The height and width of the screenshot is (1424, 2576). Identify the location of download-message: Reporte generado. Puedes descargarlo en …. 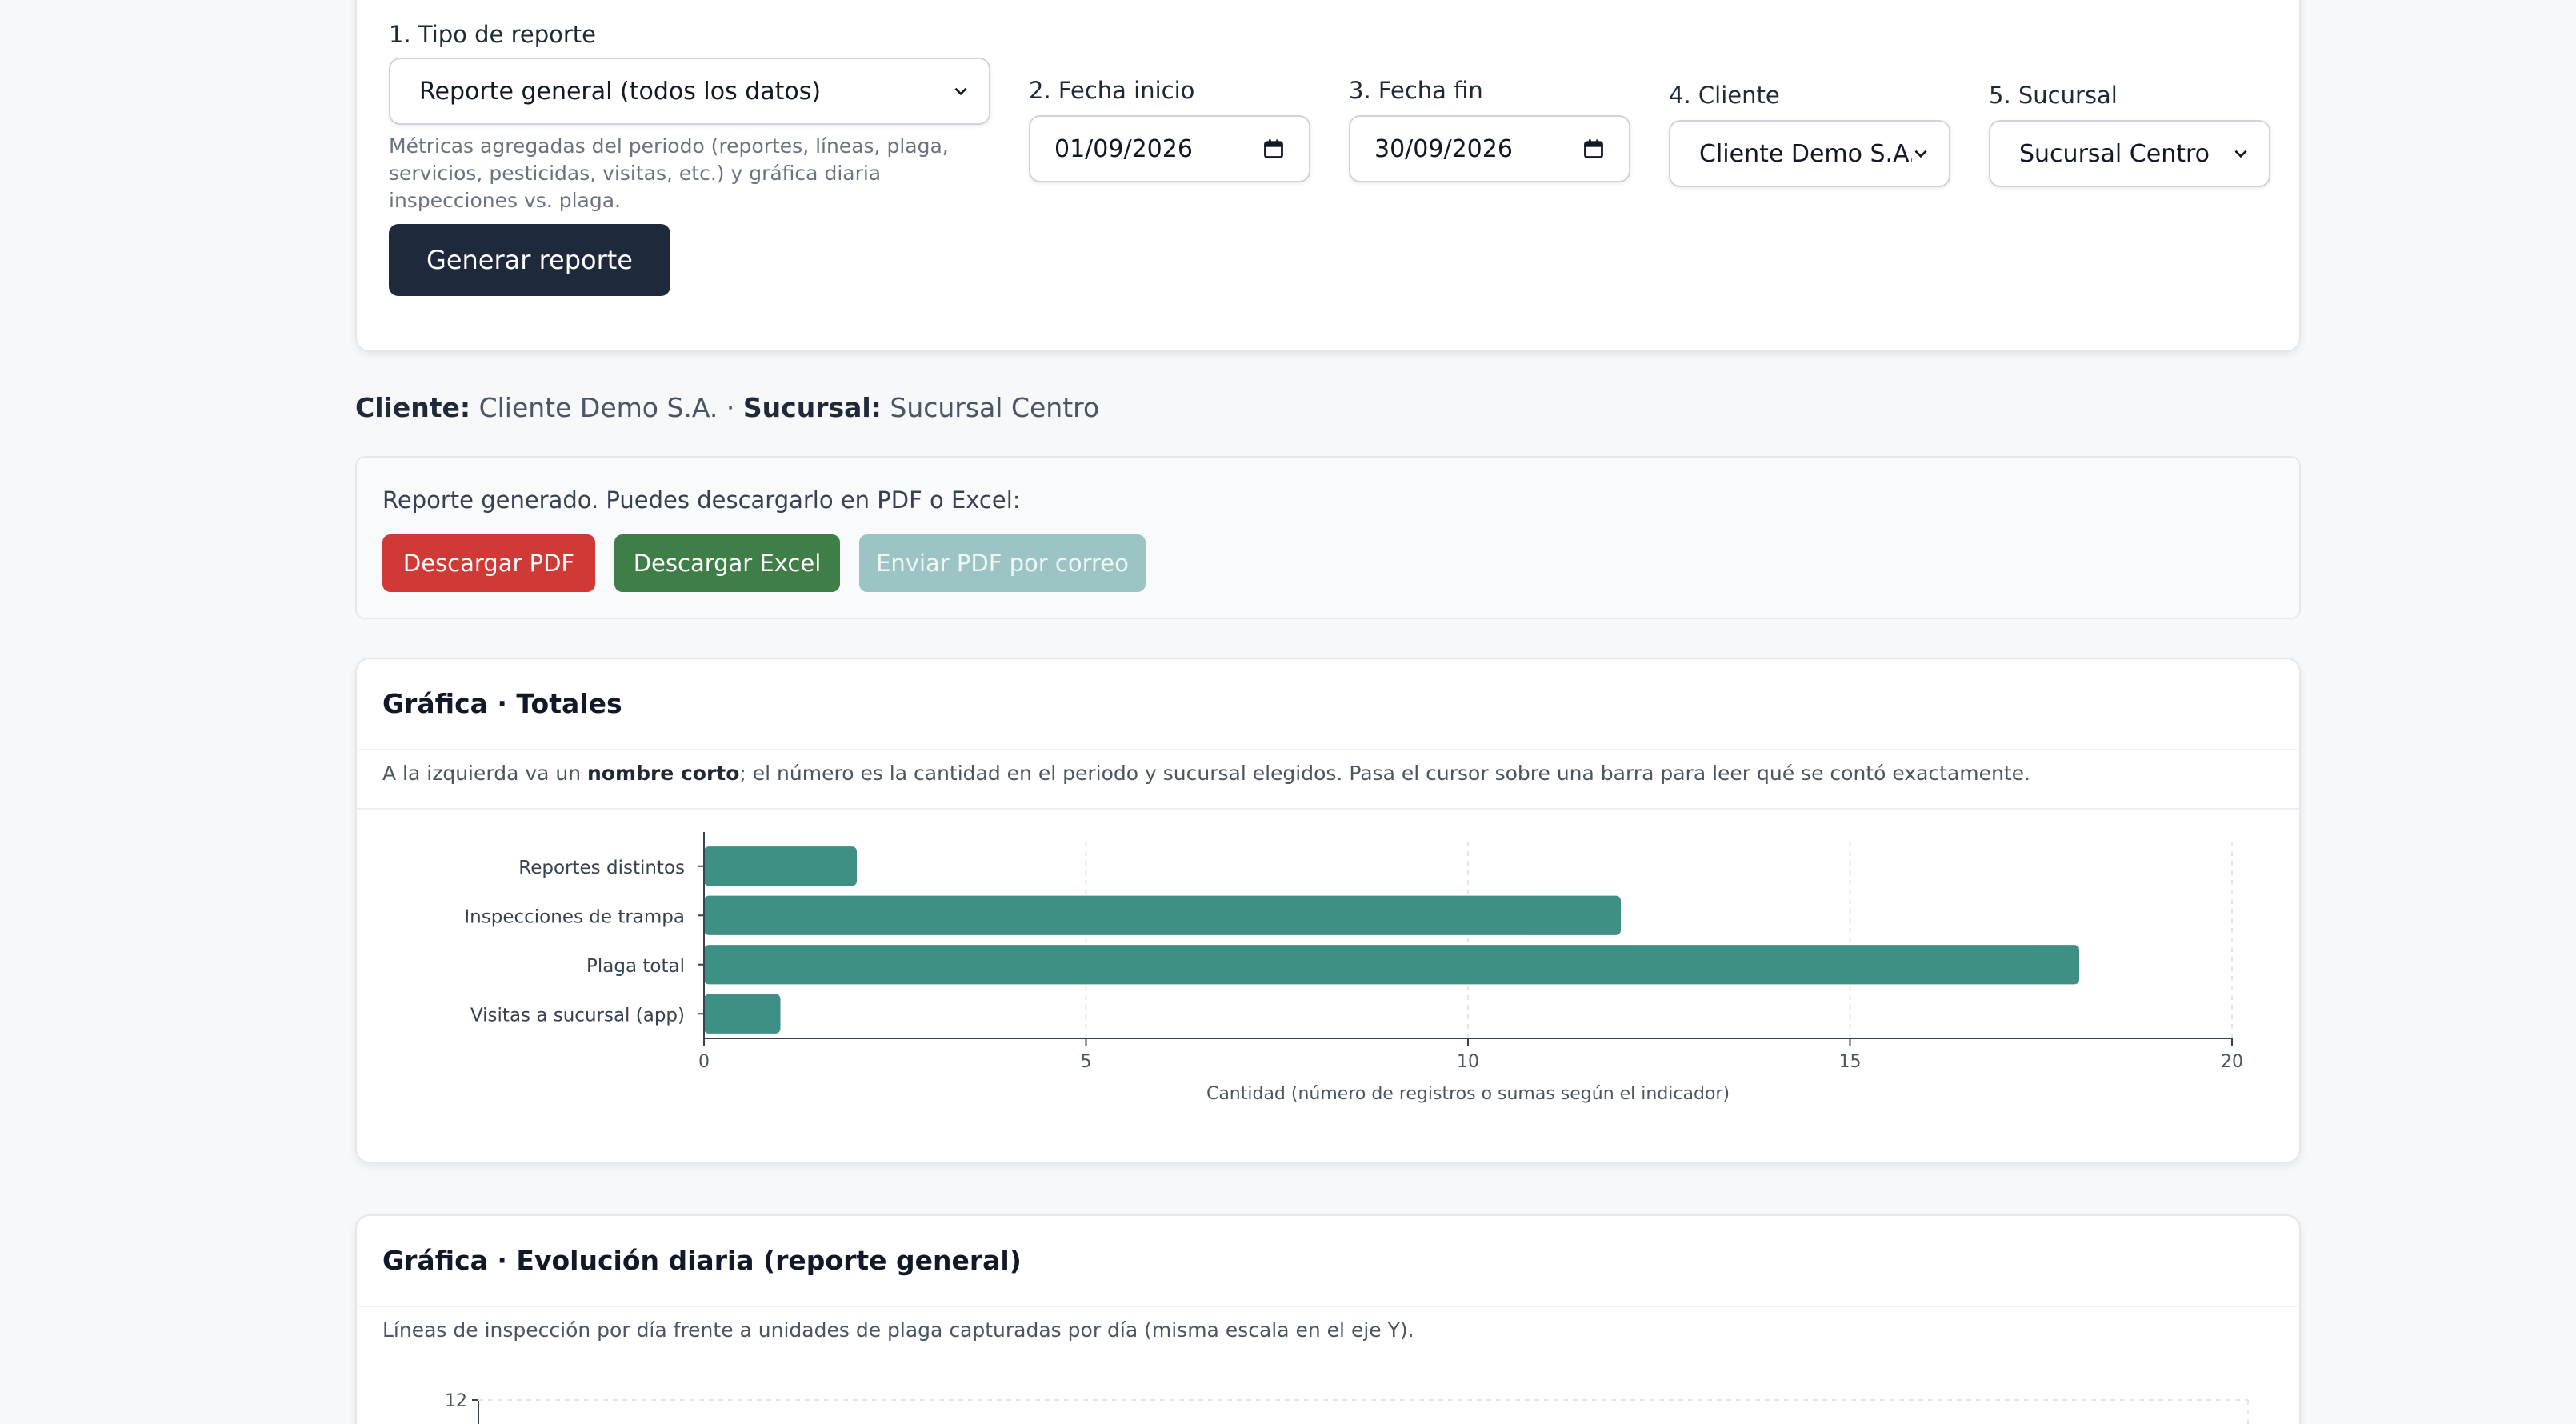
(701, 500).